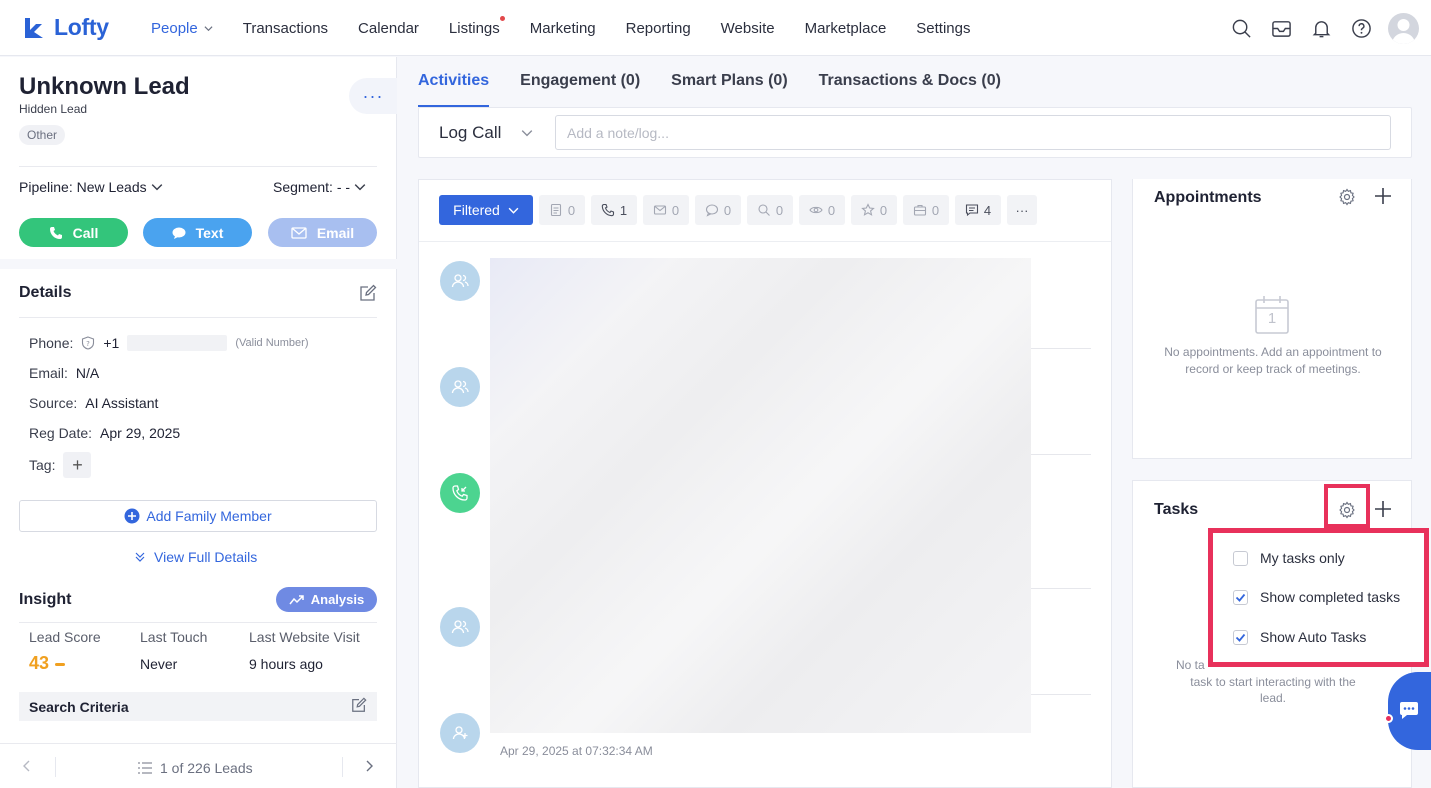 This screenshot has width=1431, height=788. Describe the element at coordinates (718, 210) in the screenshot. I see `filter-texts: 0` at that location.